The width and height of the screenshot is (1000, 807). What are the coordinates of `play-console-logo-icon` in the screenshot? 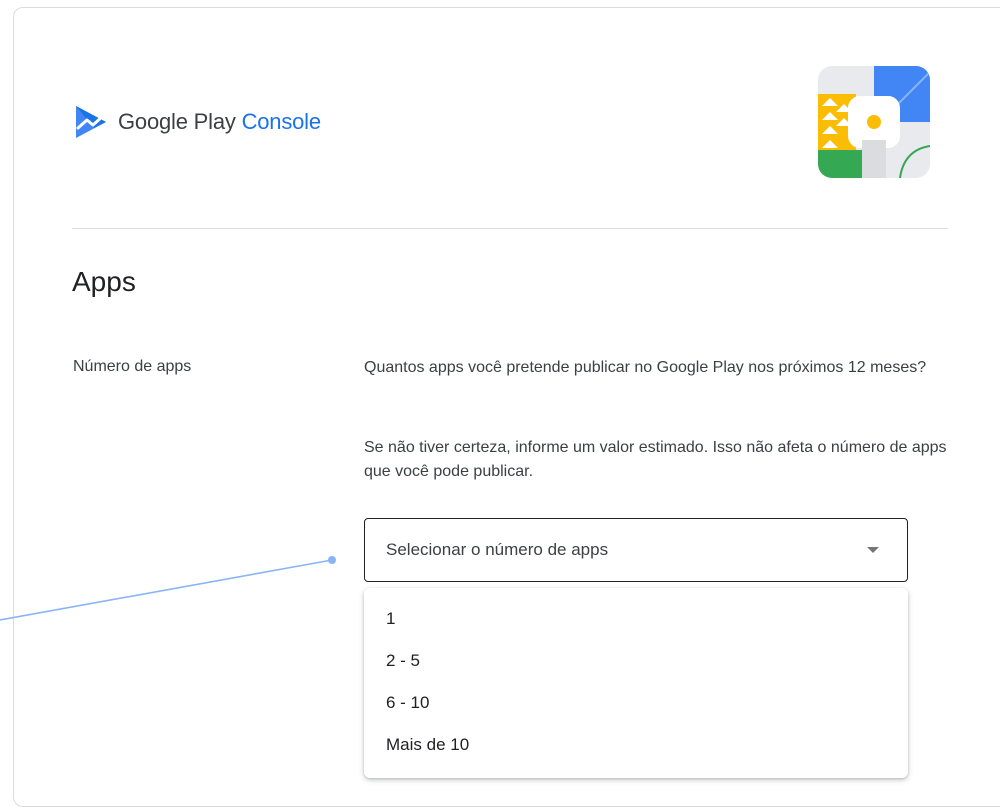 It's located at (91, 122).